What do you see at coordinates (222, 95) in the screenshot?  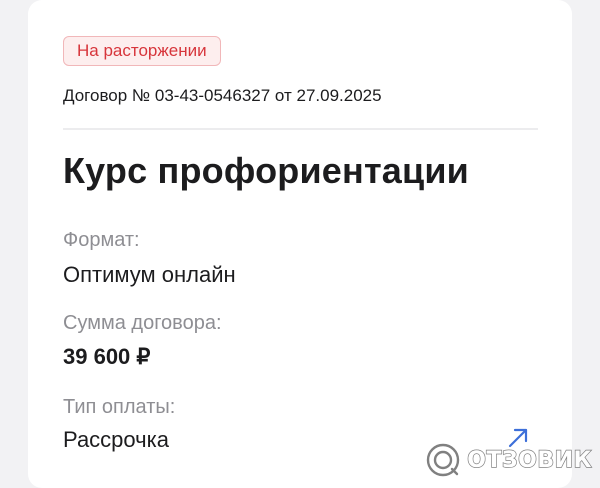 I see `contract-number: Договор № 03-43-0546327 от 27.09.2025` at bounding box center [222, 95].